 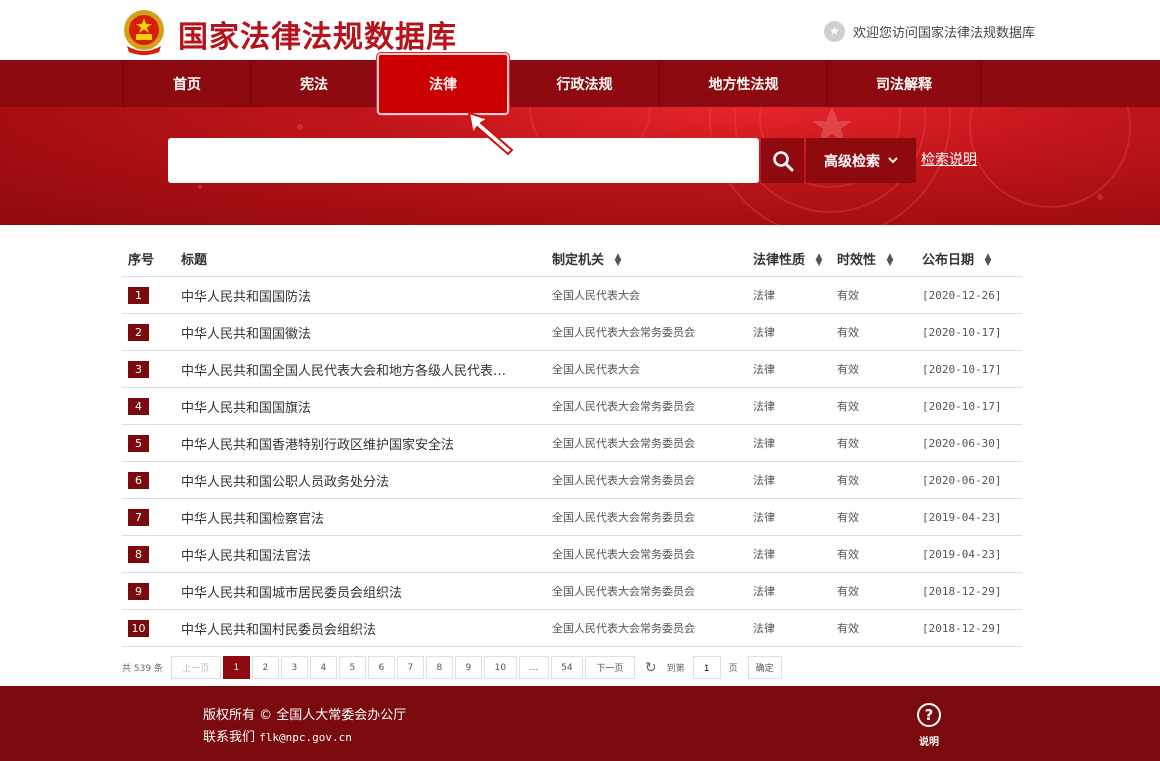 What do you see at coordinates (366, 517) in the screenshot?
I see `law-title-link: 中华人民共和国检察官法` at bounding box center [366, 517].